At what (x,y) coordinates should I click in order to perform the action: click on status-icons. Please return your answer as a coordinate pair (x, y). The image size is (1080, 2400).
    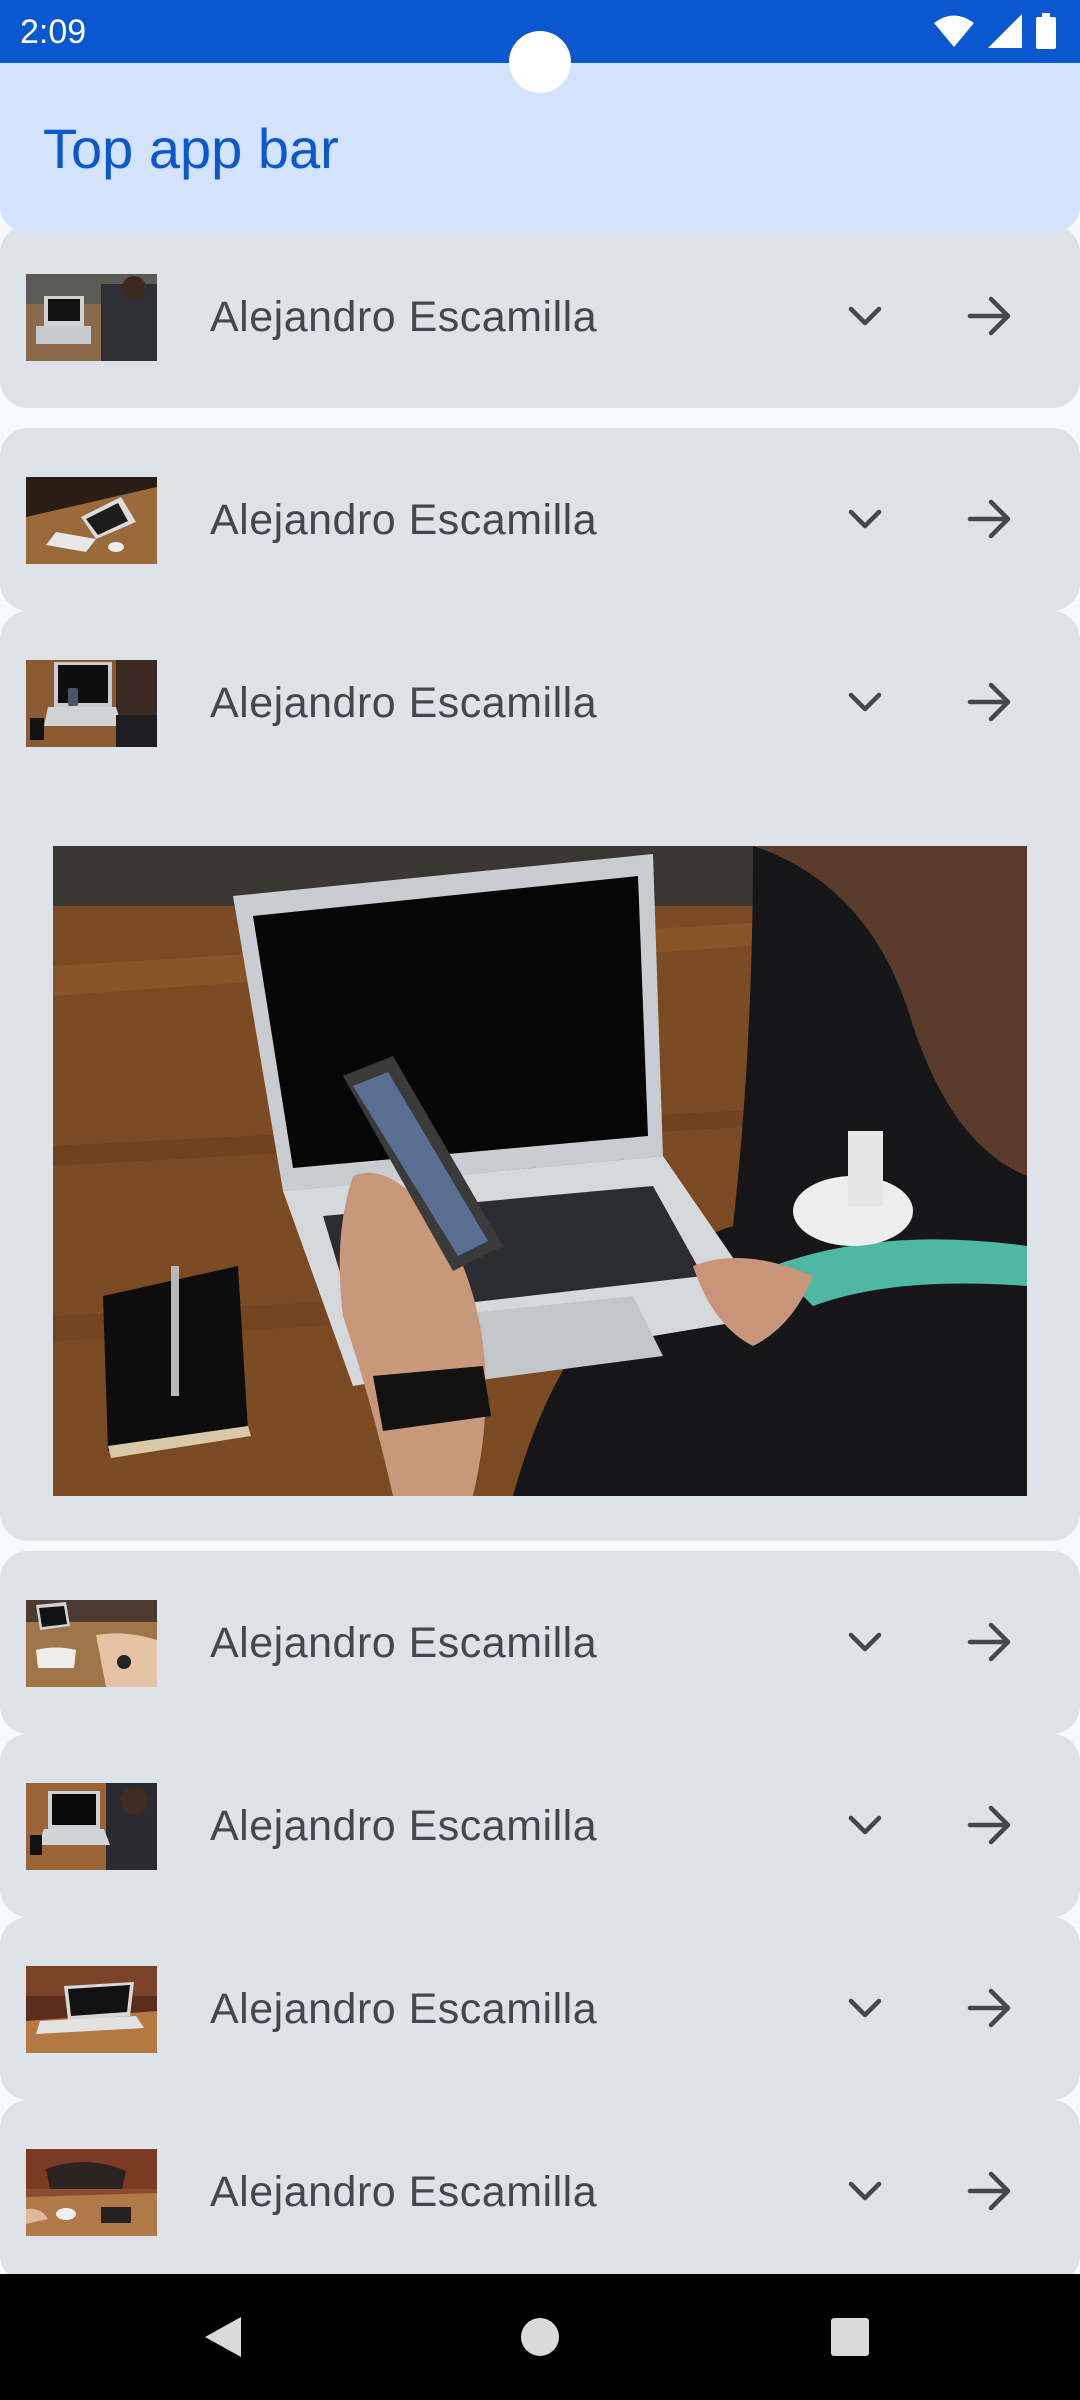
    Looking at the image, I should click on (995, 31).